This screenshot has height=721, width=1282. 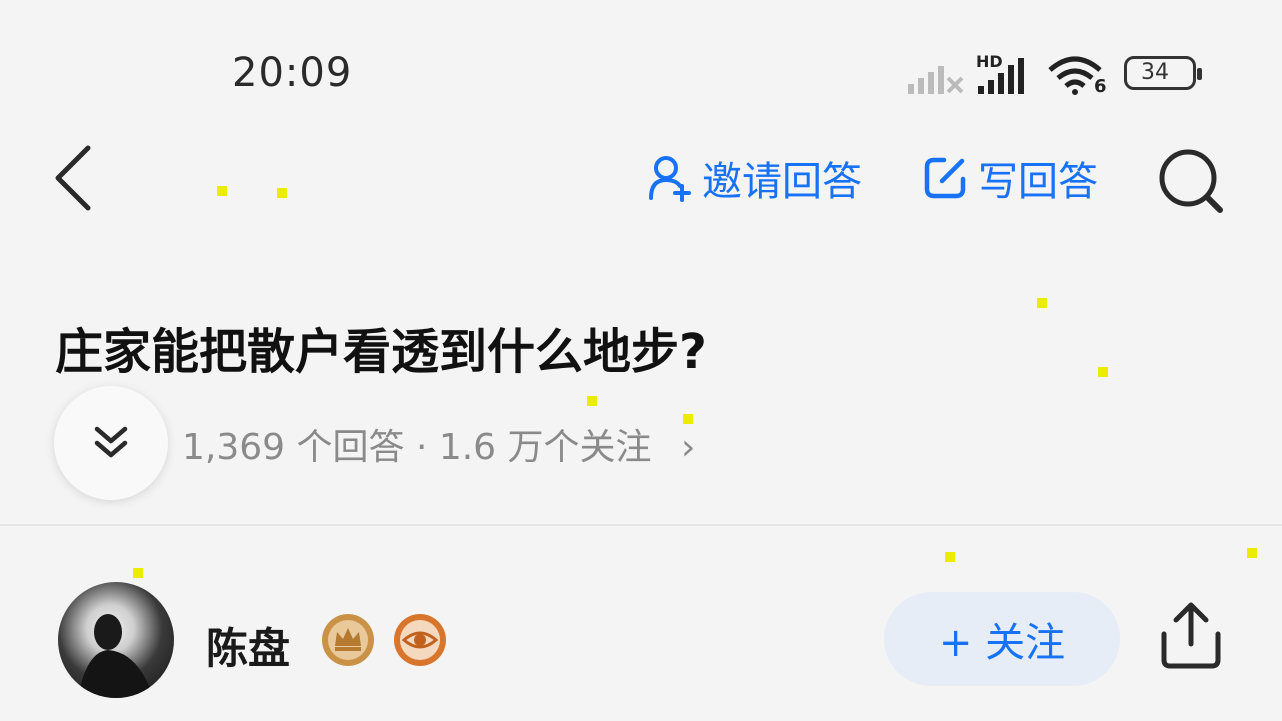 I want to click on back-arrow-icon, so click(x=73, y=178).